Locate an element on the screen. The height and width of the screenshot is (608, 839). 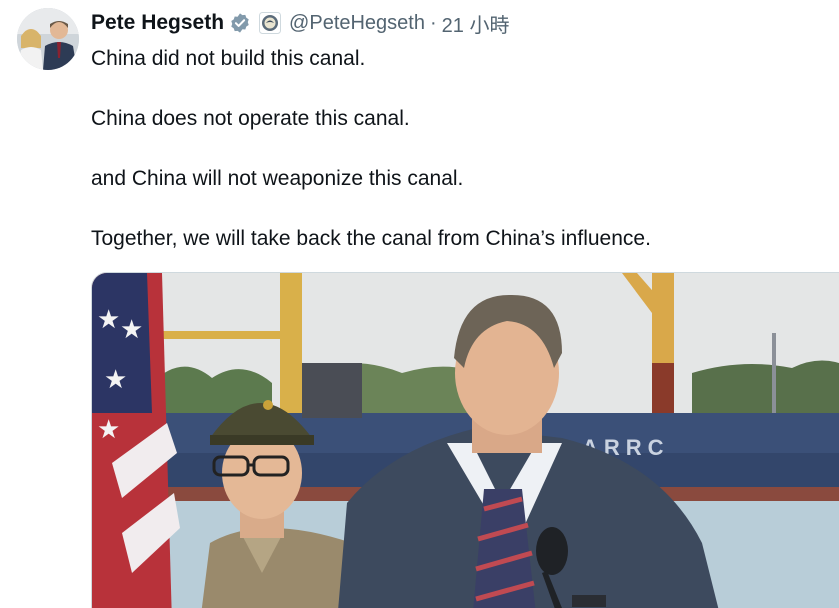
user-handle: @PeteHegseth is located at coordinates (357, 23).